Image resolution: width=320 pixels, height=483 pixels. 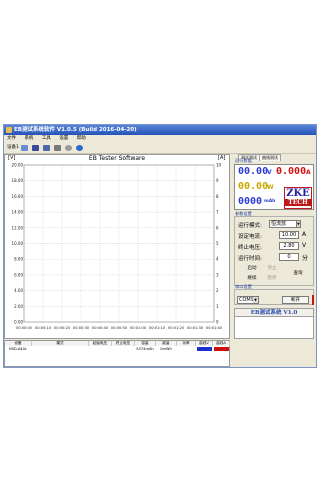 I want to click on com-port-select: COM9 ▼, so click(x=248, y=300).